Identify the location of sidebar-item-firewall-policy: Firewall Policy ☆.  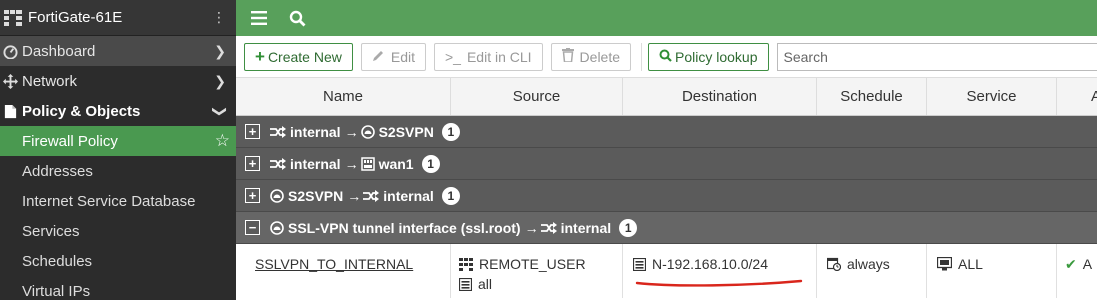
(118, 141).